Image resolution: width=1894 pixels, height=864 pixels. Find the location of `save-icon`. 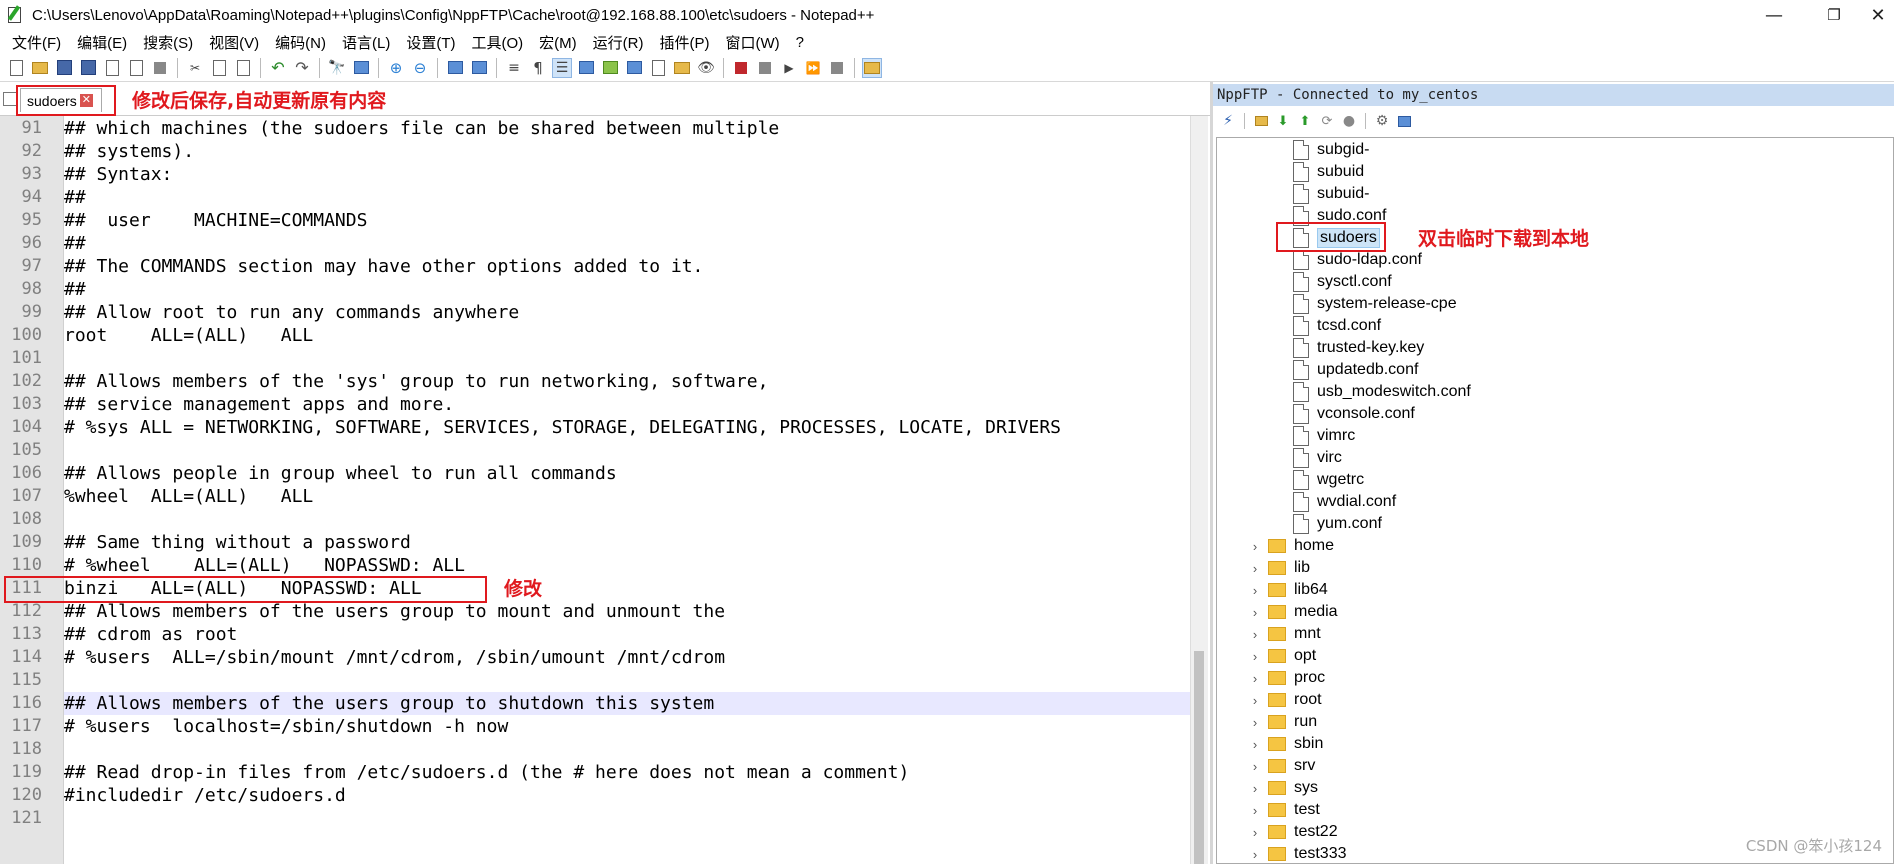

save-icon is located at coordinates (64, 68).